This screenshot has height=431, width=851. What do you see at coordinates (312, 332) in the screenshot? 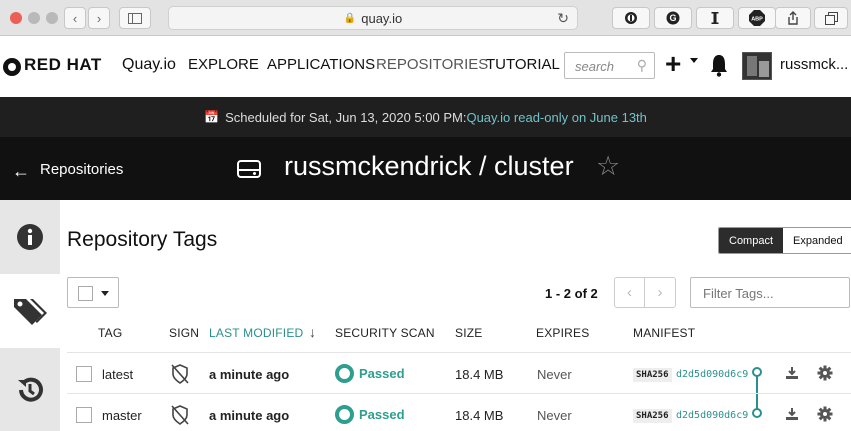
I see `sort-descending-icon: ↓` at bounding box center [312, 332].